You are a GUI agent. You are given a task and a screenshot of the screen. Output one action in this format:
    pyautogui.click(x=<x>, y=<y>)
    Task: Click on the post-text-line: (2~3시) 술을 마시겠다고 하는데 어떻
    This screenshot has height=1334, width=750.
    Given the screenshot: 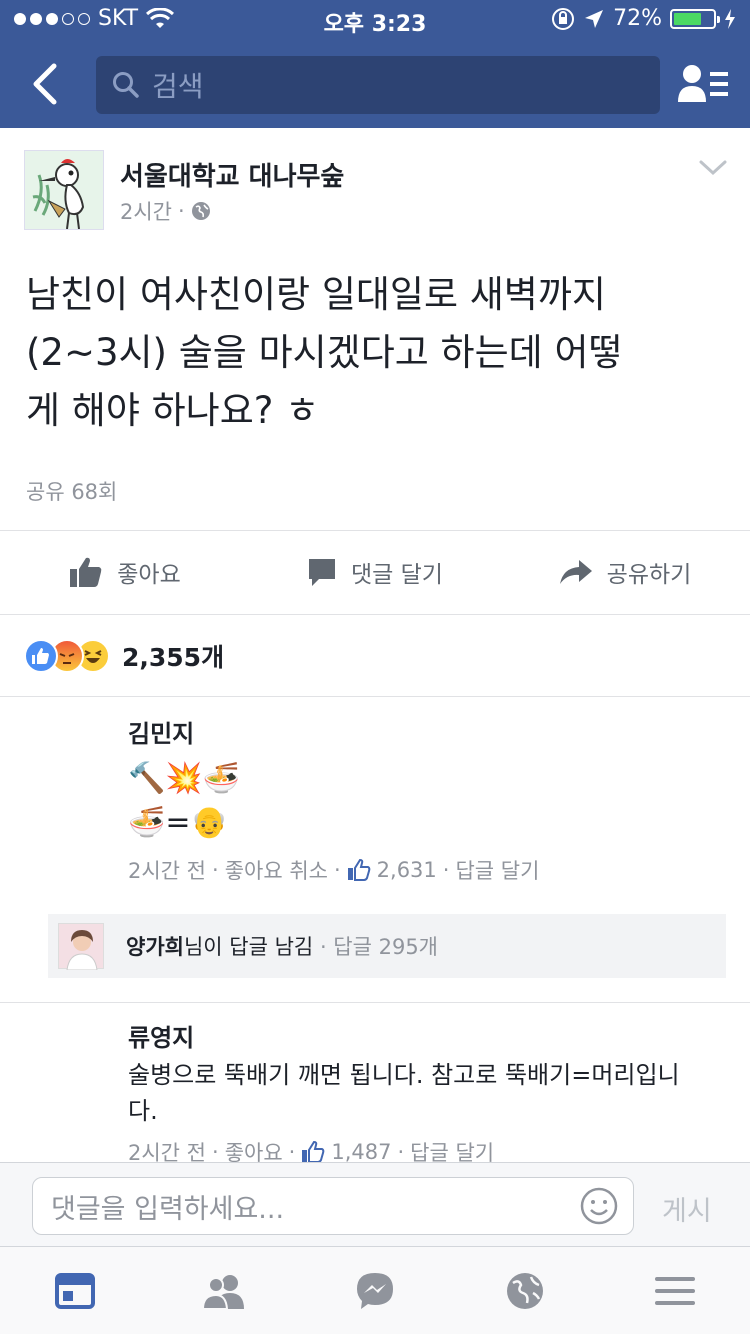 What is the action you would take?
    pyautogui.click(x=324, y=352)
    